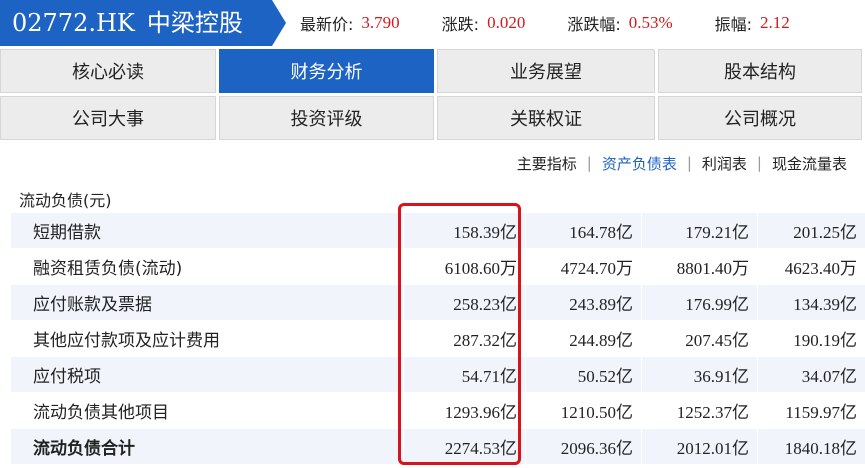 The height and width of the screenshot is (468, 865). I want to click on tab-row-1: 核心必读 财务分析 业务展望 股本结构, so click(432, 71).